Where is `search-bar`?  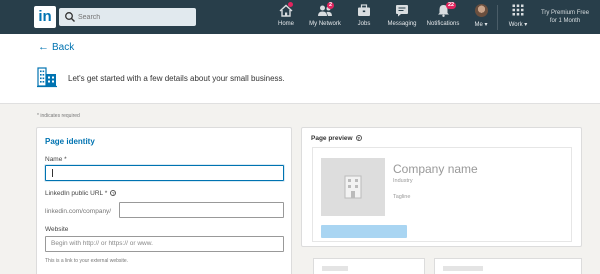 search-bar is located at coordinates (127, 17).